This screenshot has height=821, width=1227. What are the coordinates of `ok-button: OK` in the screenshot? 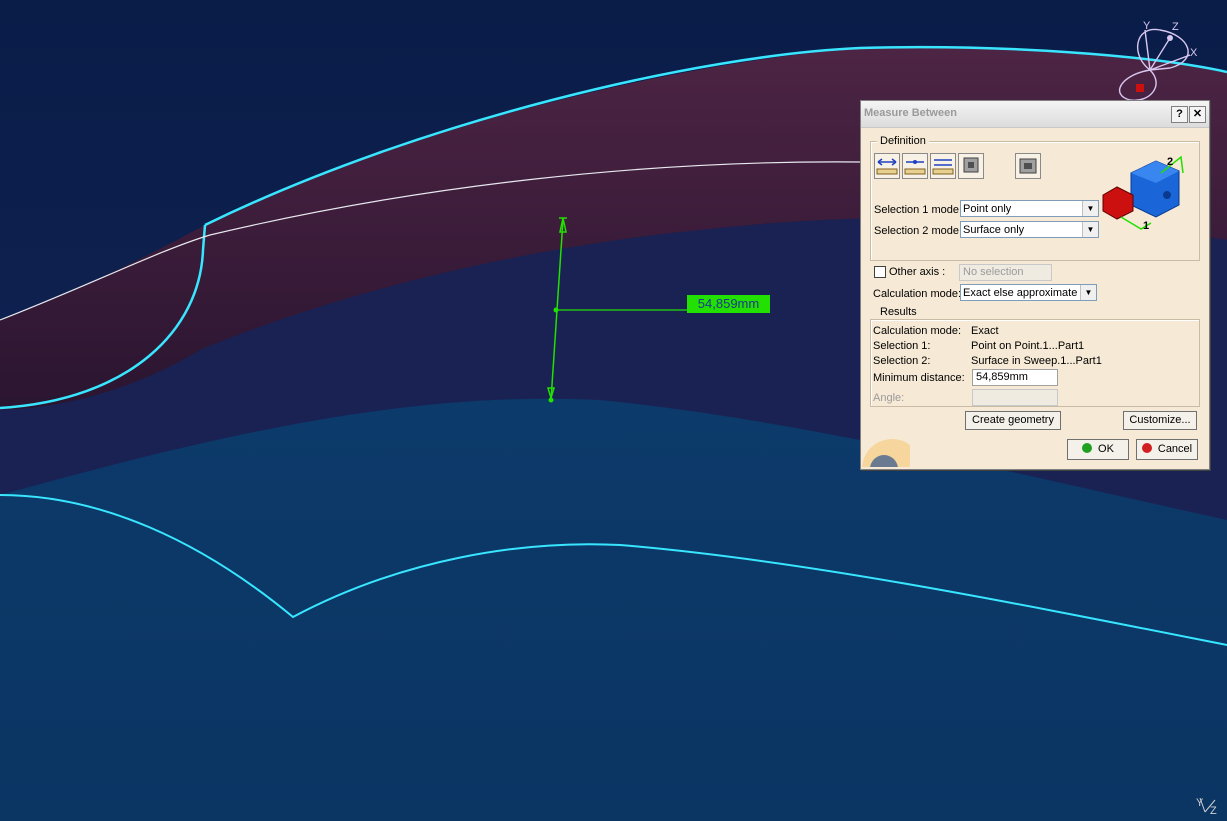 It's located at (1098, 449).